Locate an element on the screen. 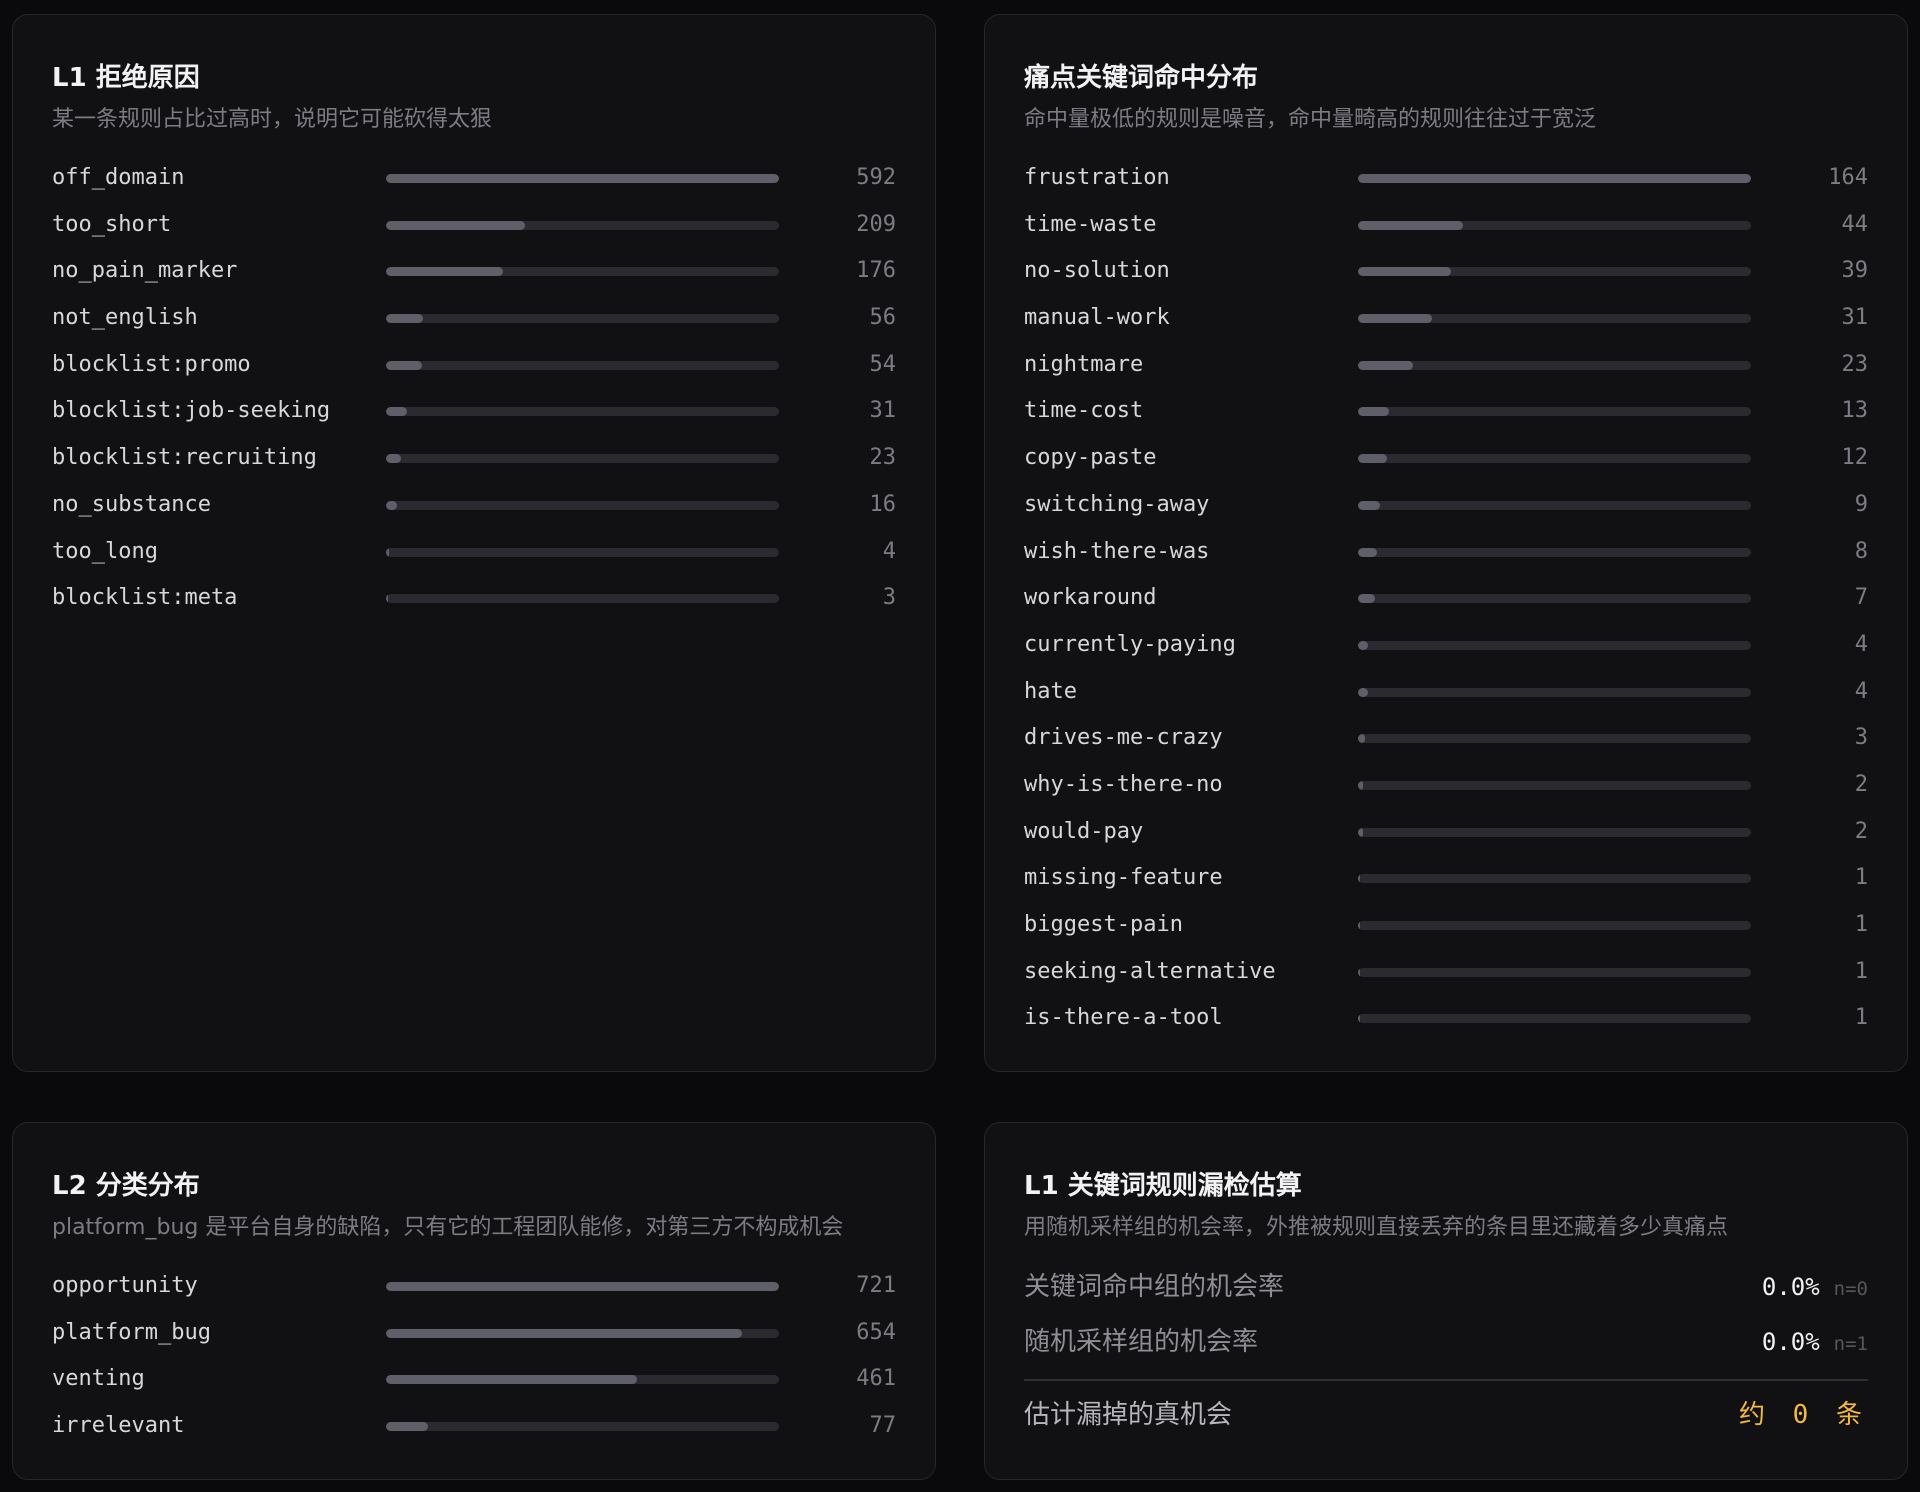  bar-row: missing-feature 1 is located at coordinates (1446, 886).